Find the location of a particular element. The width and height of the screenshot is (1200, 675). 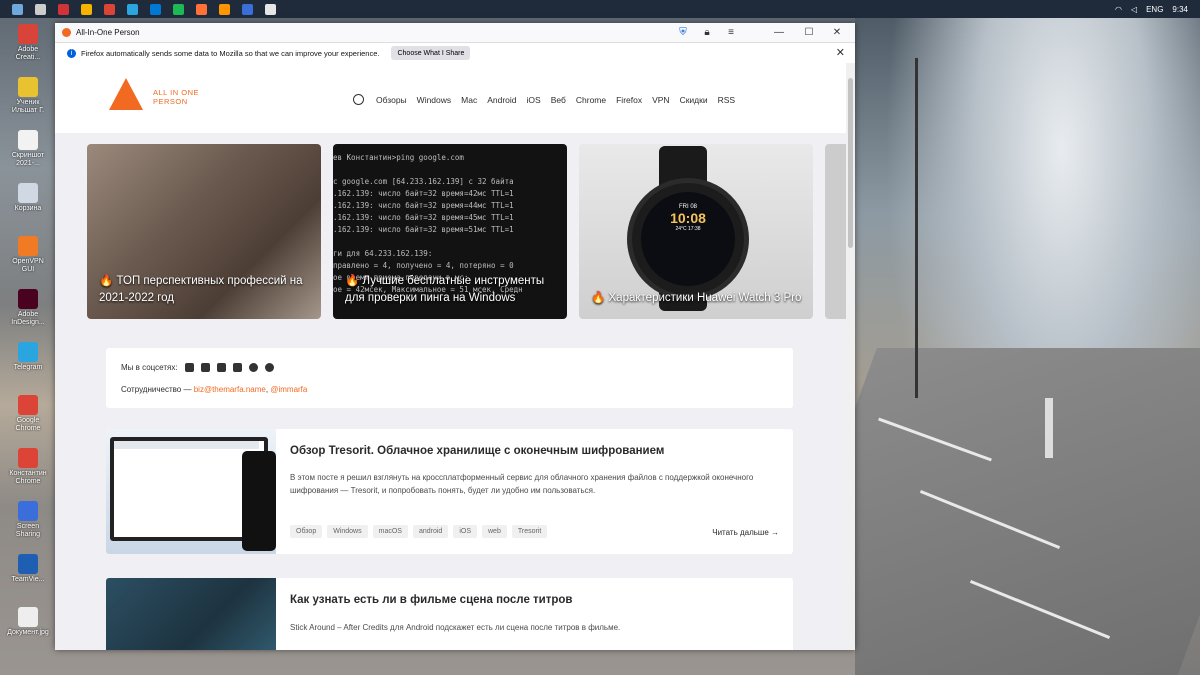

desktop-shortcut: Документ.jpg is located at coordinates (28, 622).